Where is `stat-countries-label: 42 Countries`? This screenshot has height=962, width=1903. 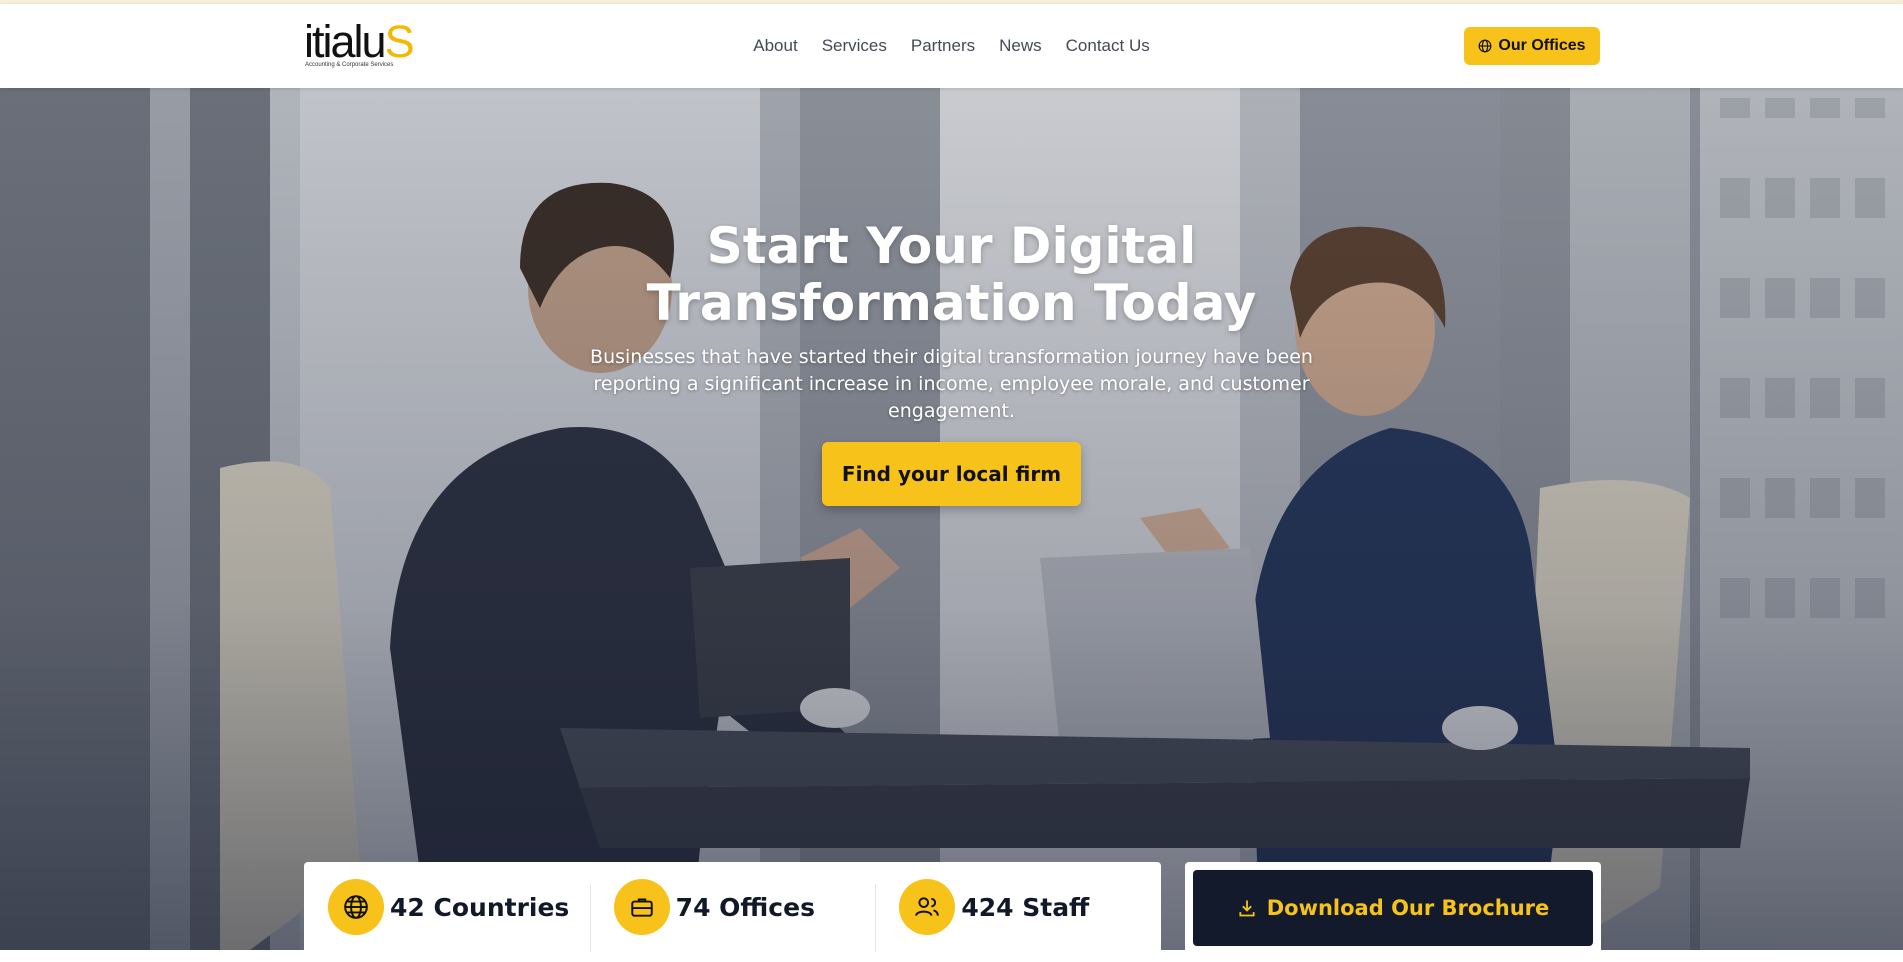 stat-countries-label: 42 Countries is located at coordinates (480, 907).